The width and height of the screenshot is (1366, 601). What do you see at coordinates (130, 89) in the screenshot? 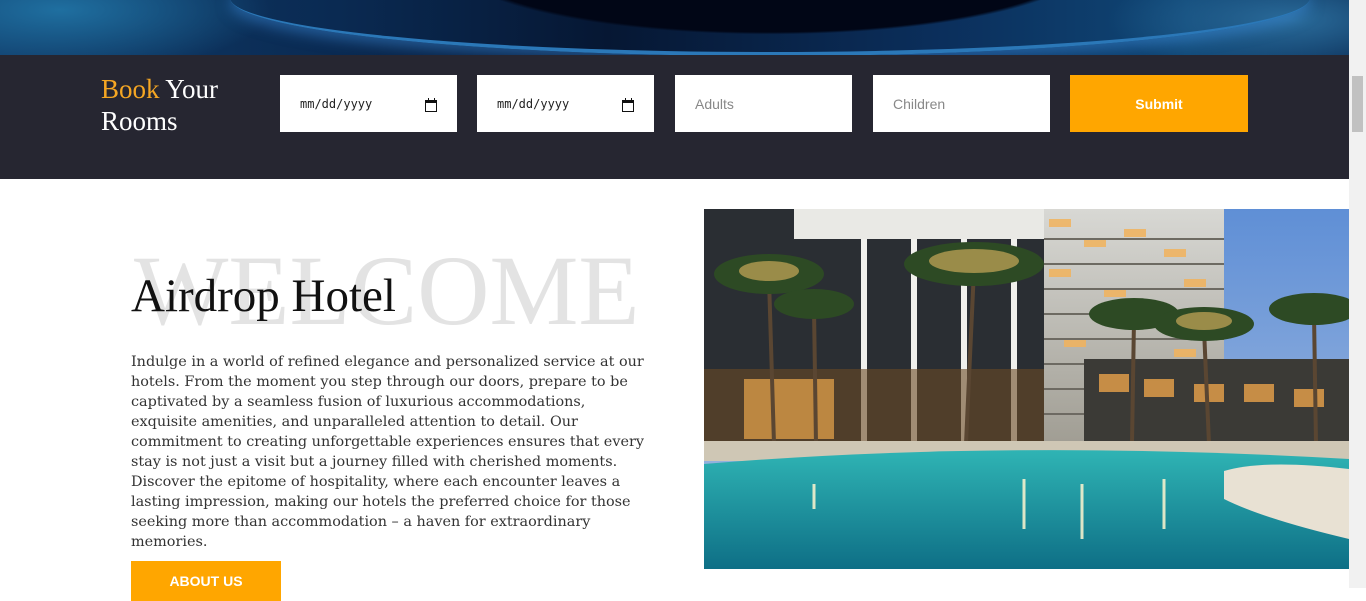
I see `booking-title-accent: Book` at bounding box center [130, 89].